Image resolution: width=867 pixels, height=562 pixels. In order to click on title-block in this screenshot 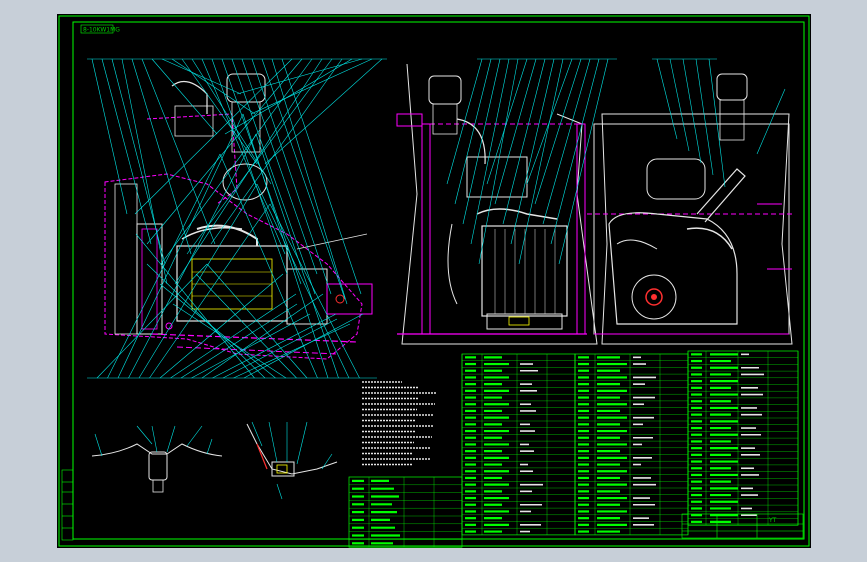, I will do `click(742, 526)`.